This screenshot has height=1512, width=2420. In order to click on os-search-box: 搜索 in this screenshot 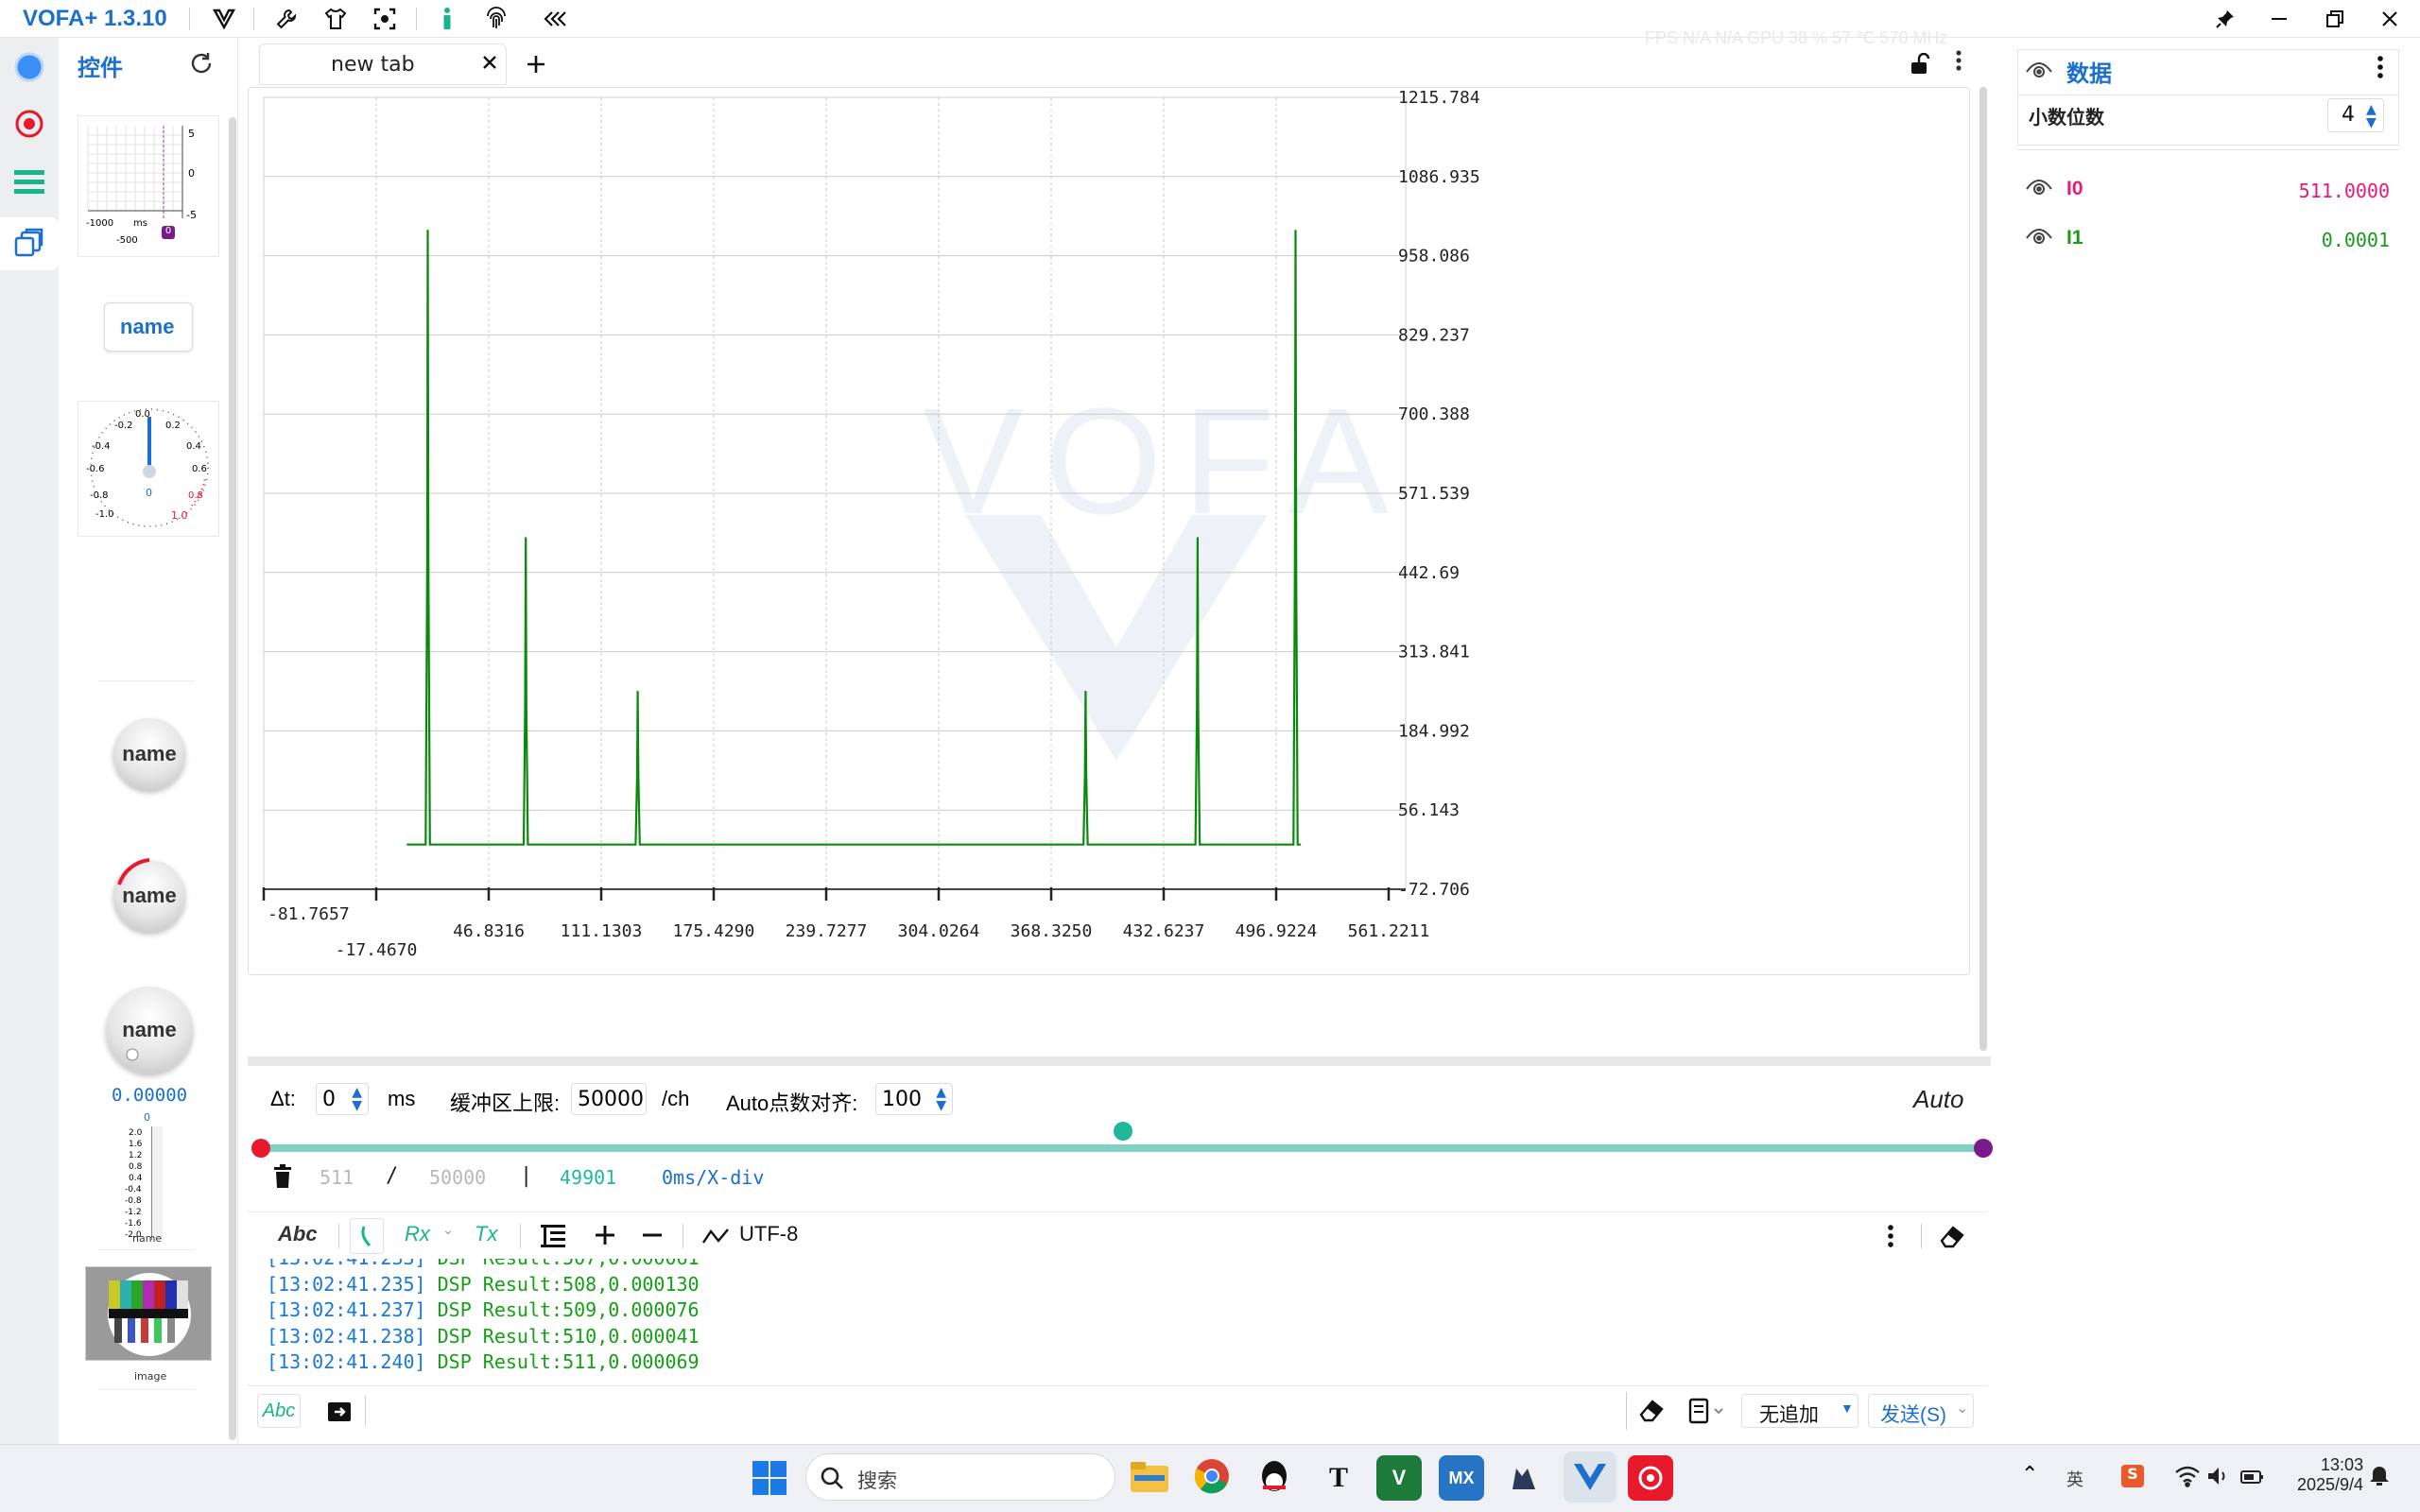, I will do `click(960, 1477)`.